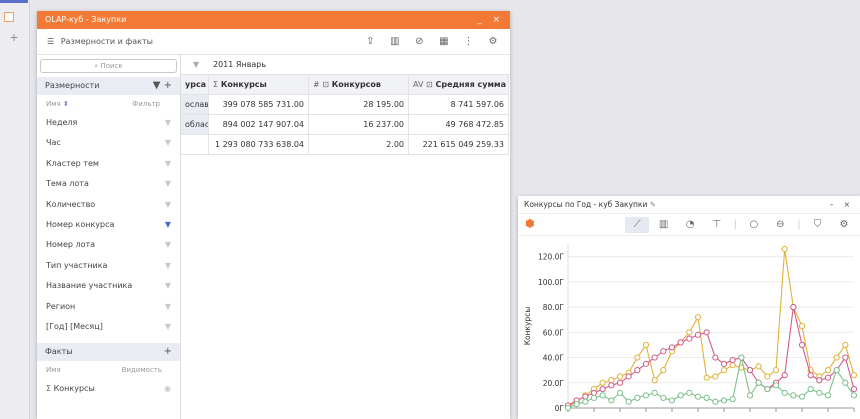 This screenshot has width=860, height=419. I want to click on window-controls: – ×, so click(842, 205).